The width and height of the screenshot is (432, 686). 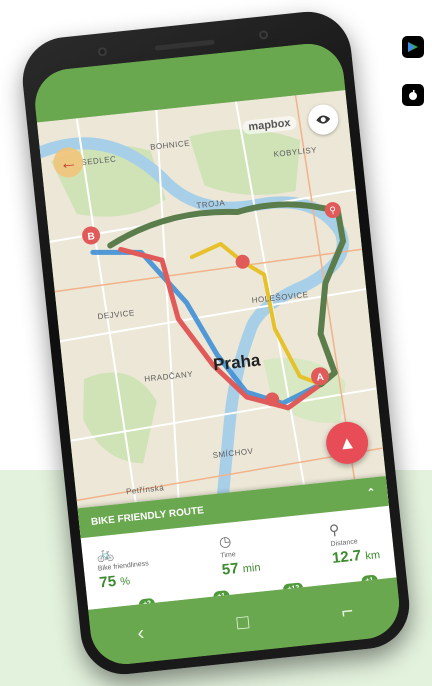 What do you see at coordinates (102, 51) in the screenshot?
I see `sensor-icon` at bounding box center [102, 51].